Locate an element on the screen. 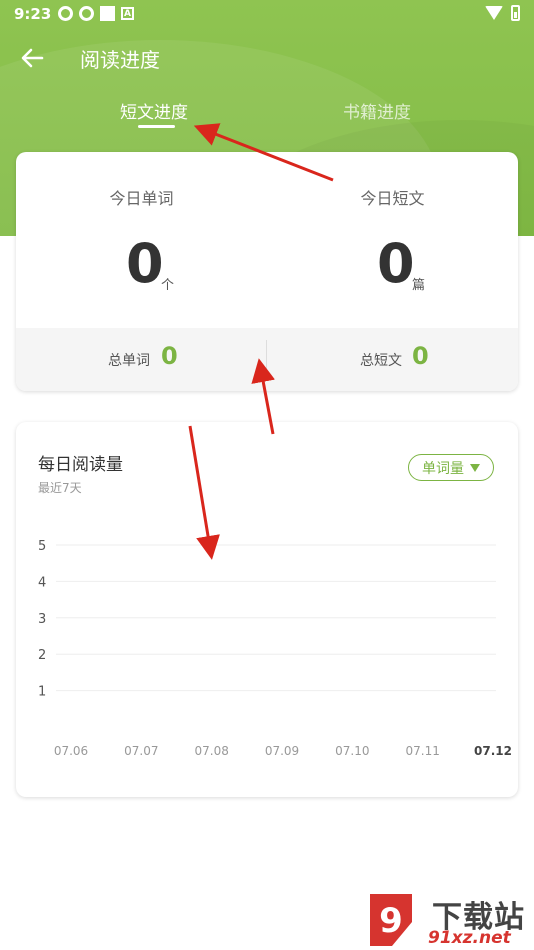  watermark: 9 下载站 91xz.net is located at coordinates (448, 919).